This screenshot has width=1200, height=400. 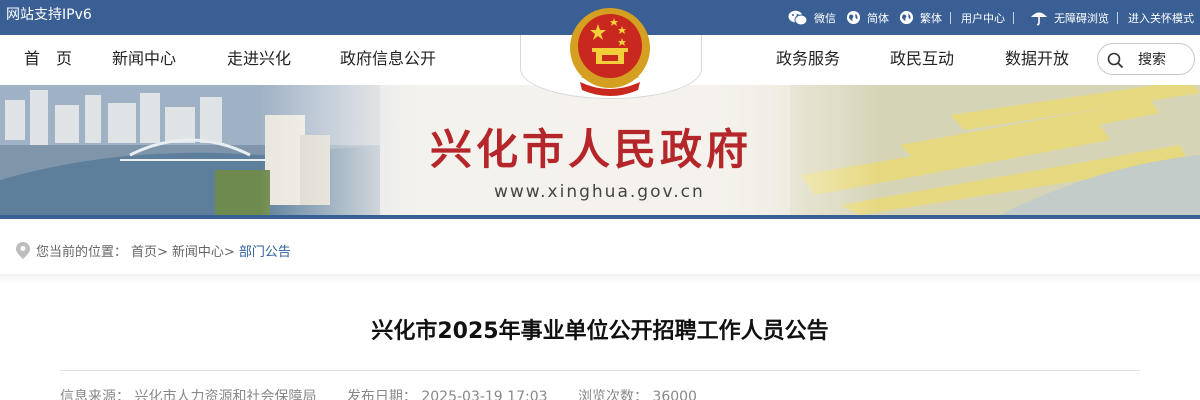 I want to click on site-title: 兴化市人民政府, so click(x=591, y=149).